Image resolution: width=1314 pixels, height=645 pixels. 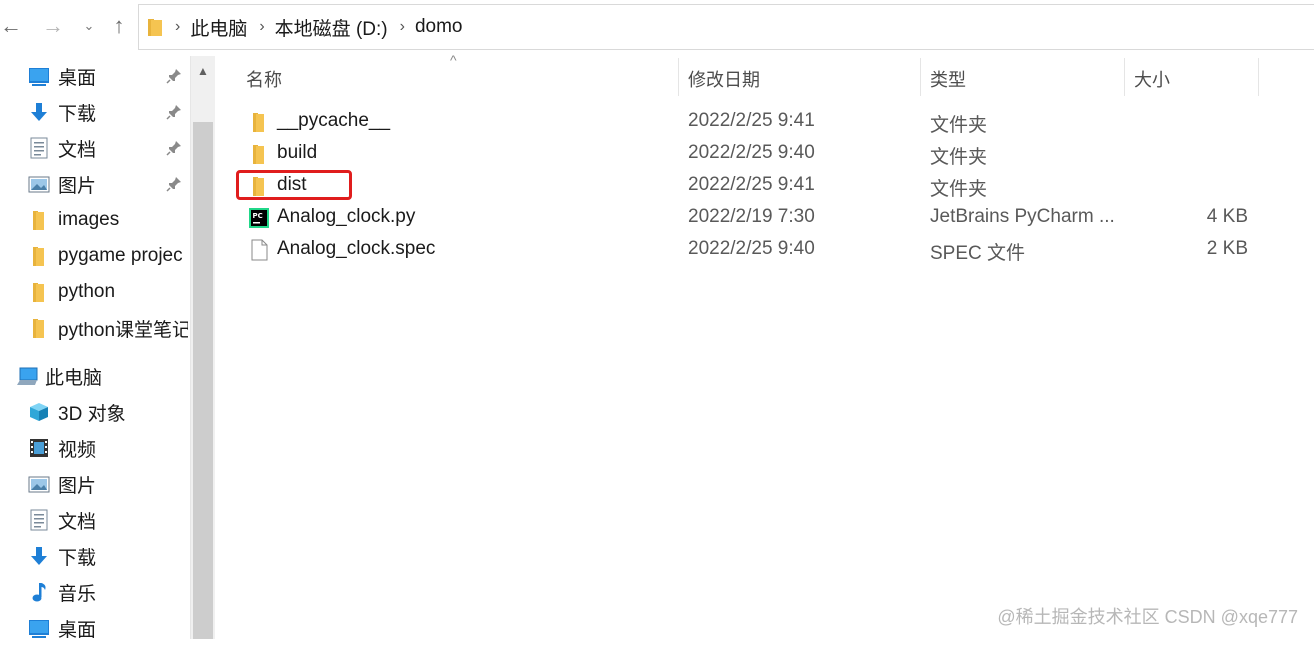 I want to click on file-name: Analog_clock.spec, so click(x=356, y=248).